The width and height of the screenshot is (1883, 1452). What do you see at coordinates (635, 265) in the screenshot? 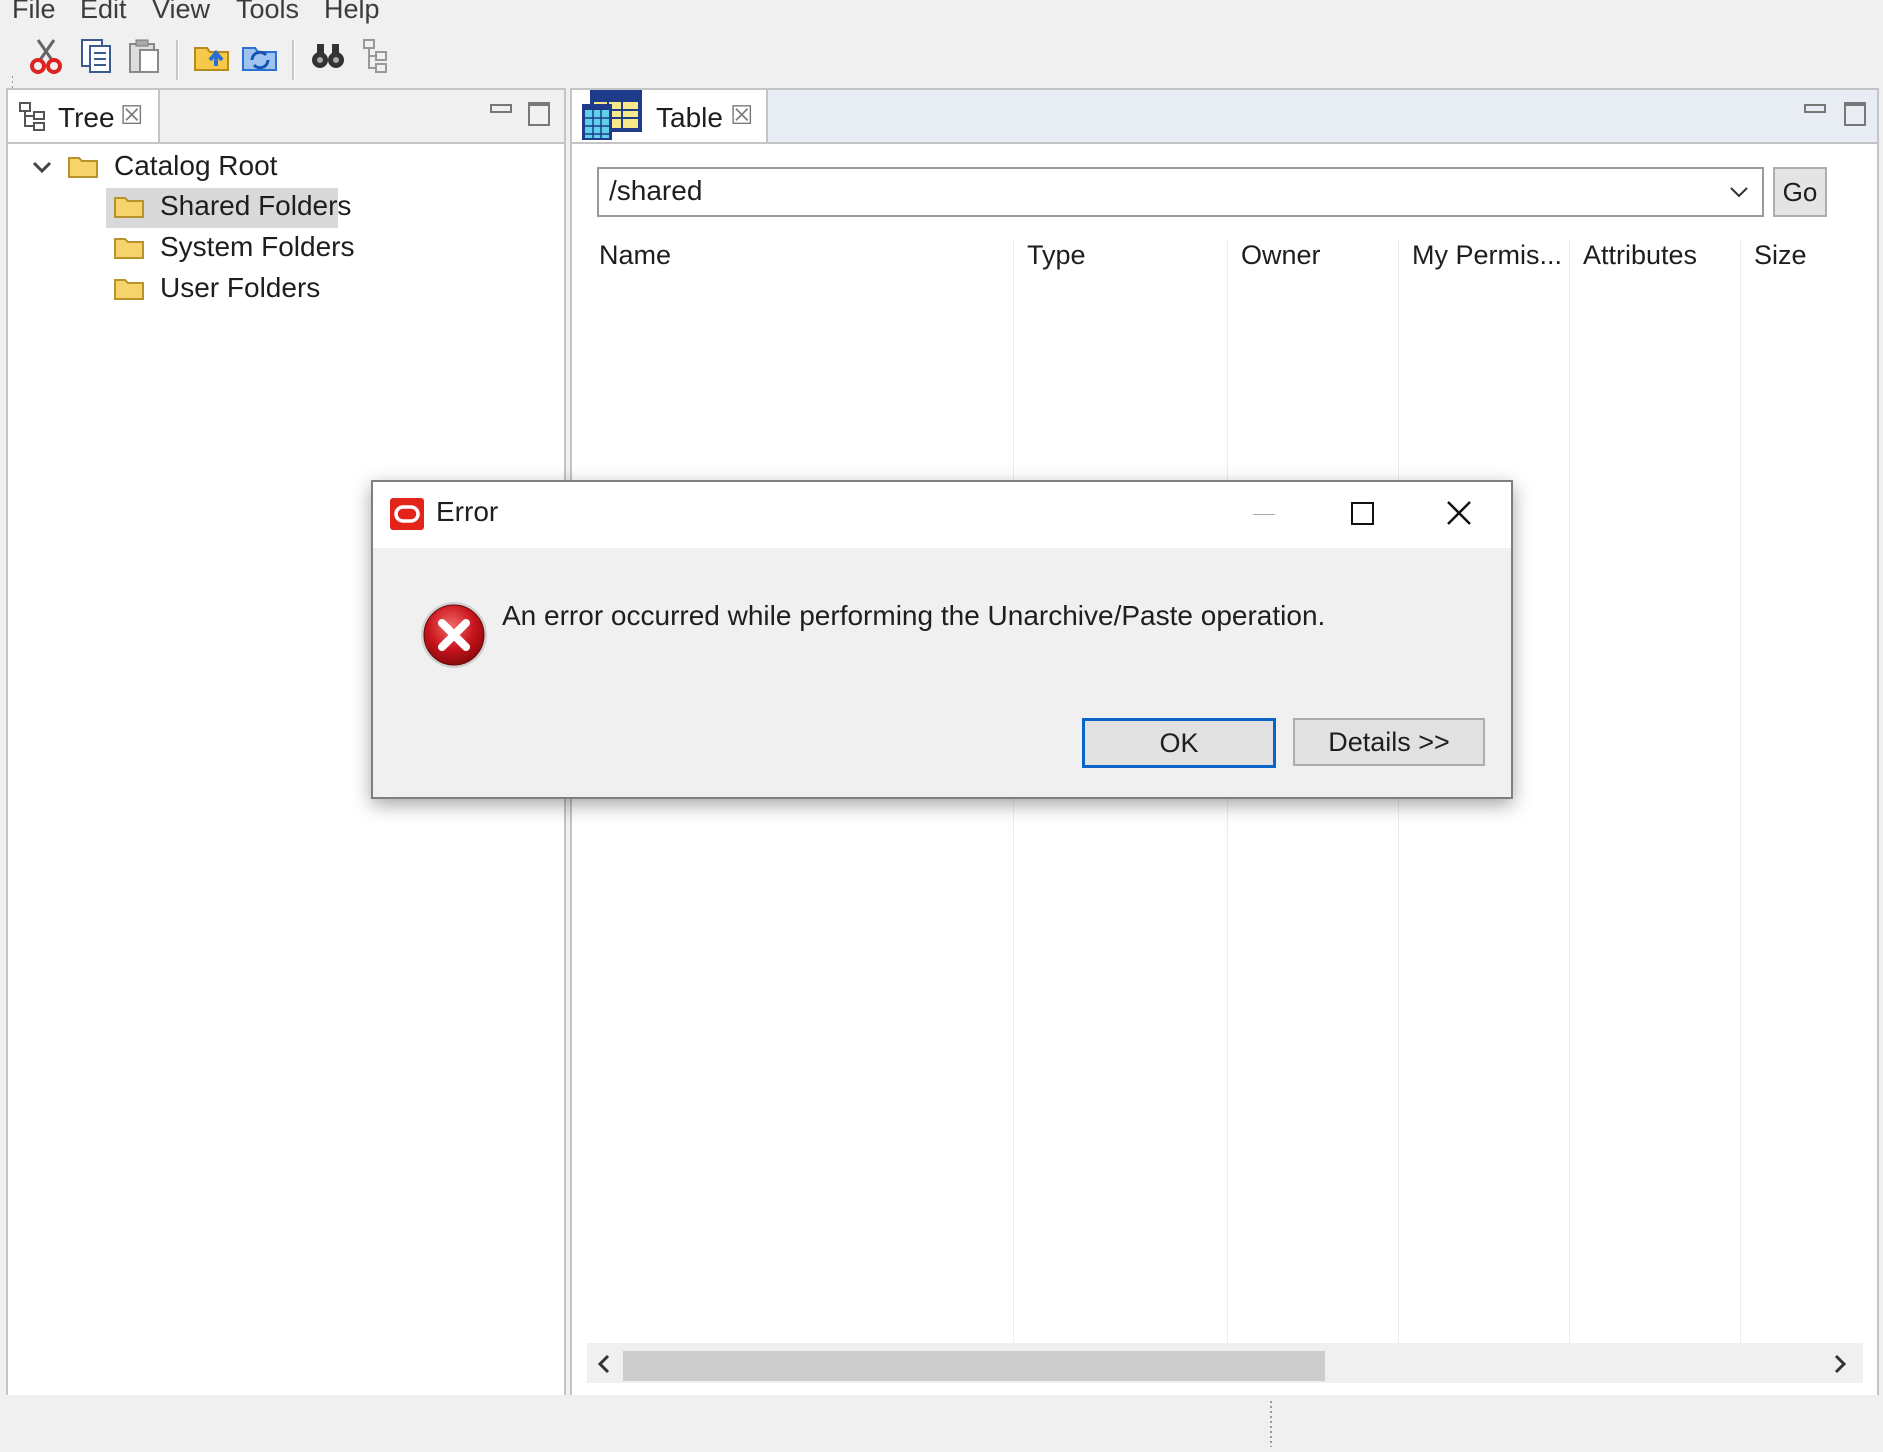
I see `column-header-name: Name` at bounding box center [635, 265].